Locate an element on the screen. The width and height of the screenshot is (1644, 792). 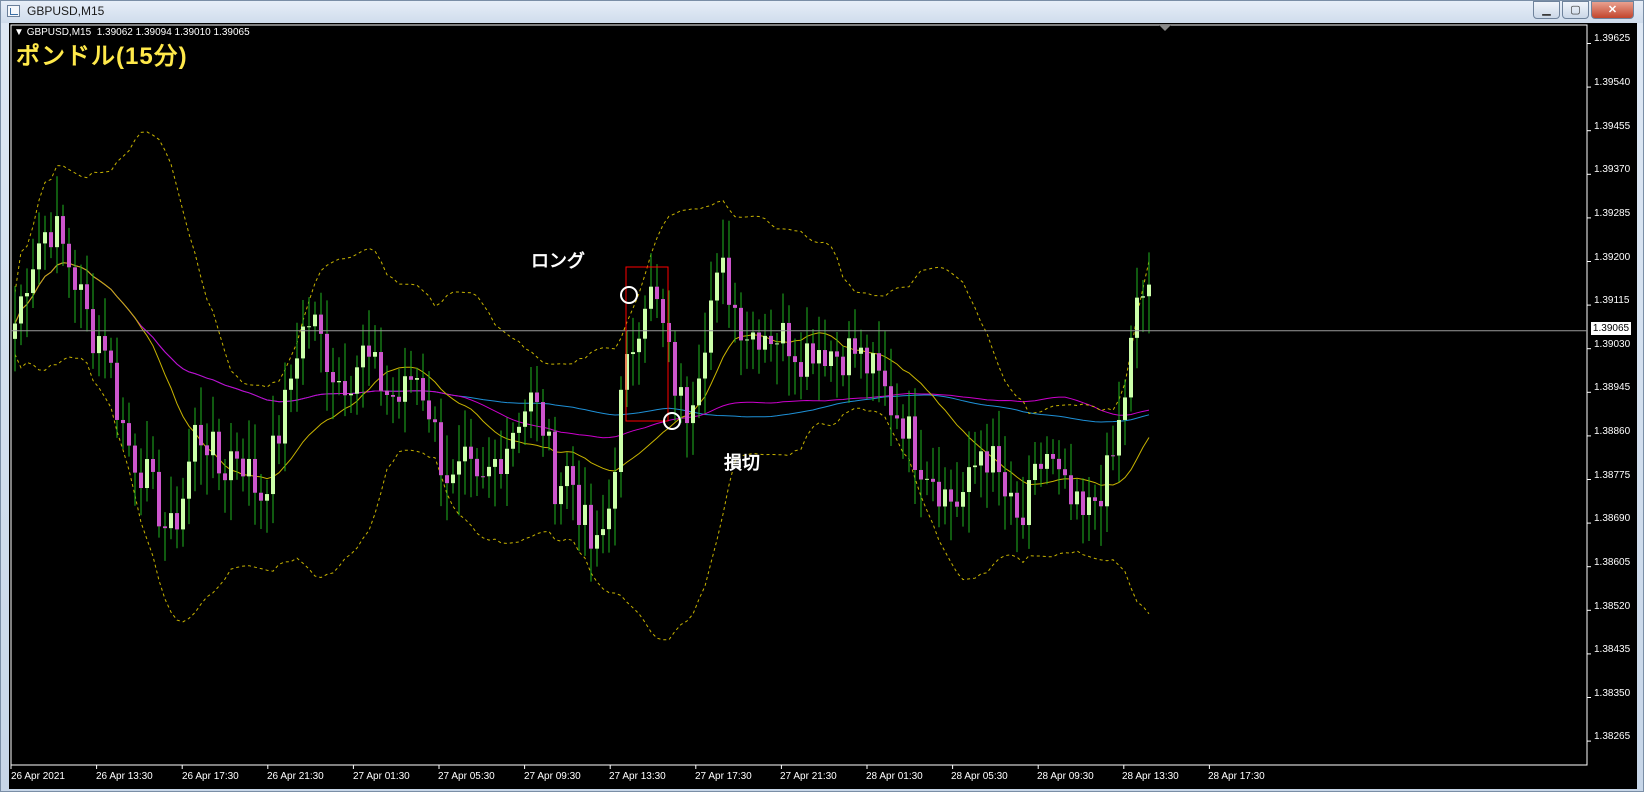
x-tick: 27 Apr 21:30 is located at coordinates (808, 776).